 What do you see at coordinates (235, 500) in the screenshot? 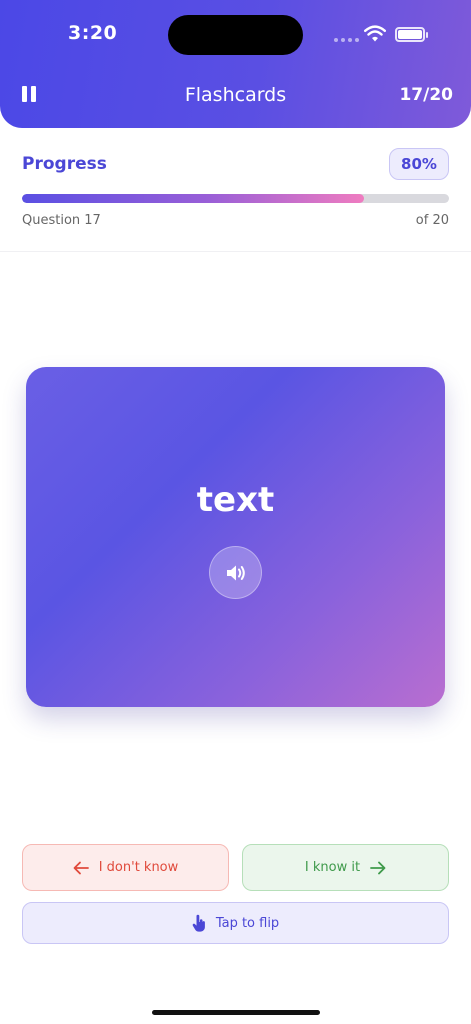
I see `flashcard-word: text` at bounding box center [235, 500].